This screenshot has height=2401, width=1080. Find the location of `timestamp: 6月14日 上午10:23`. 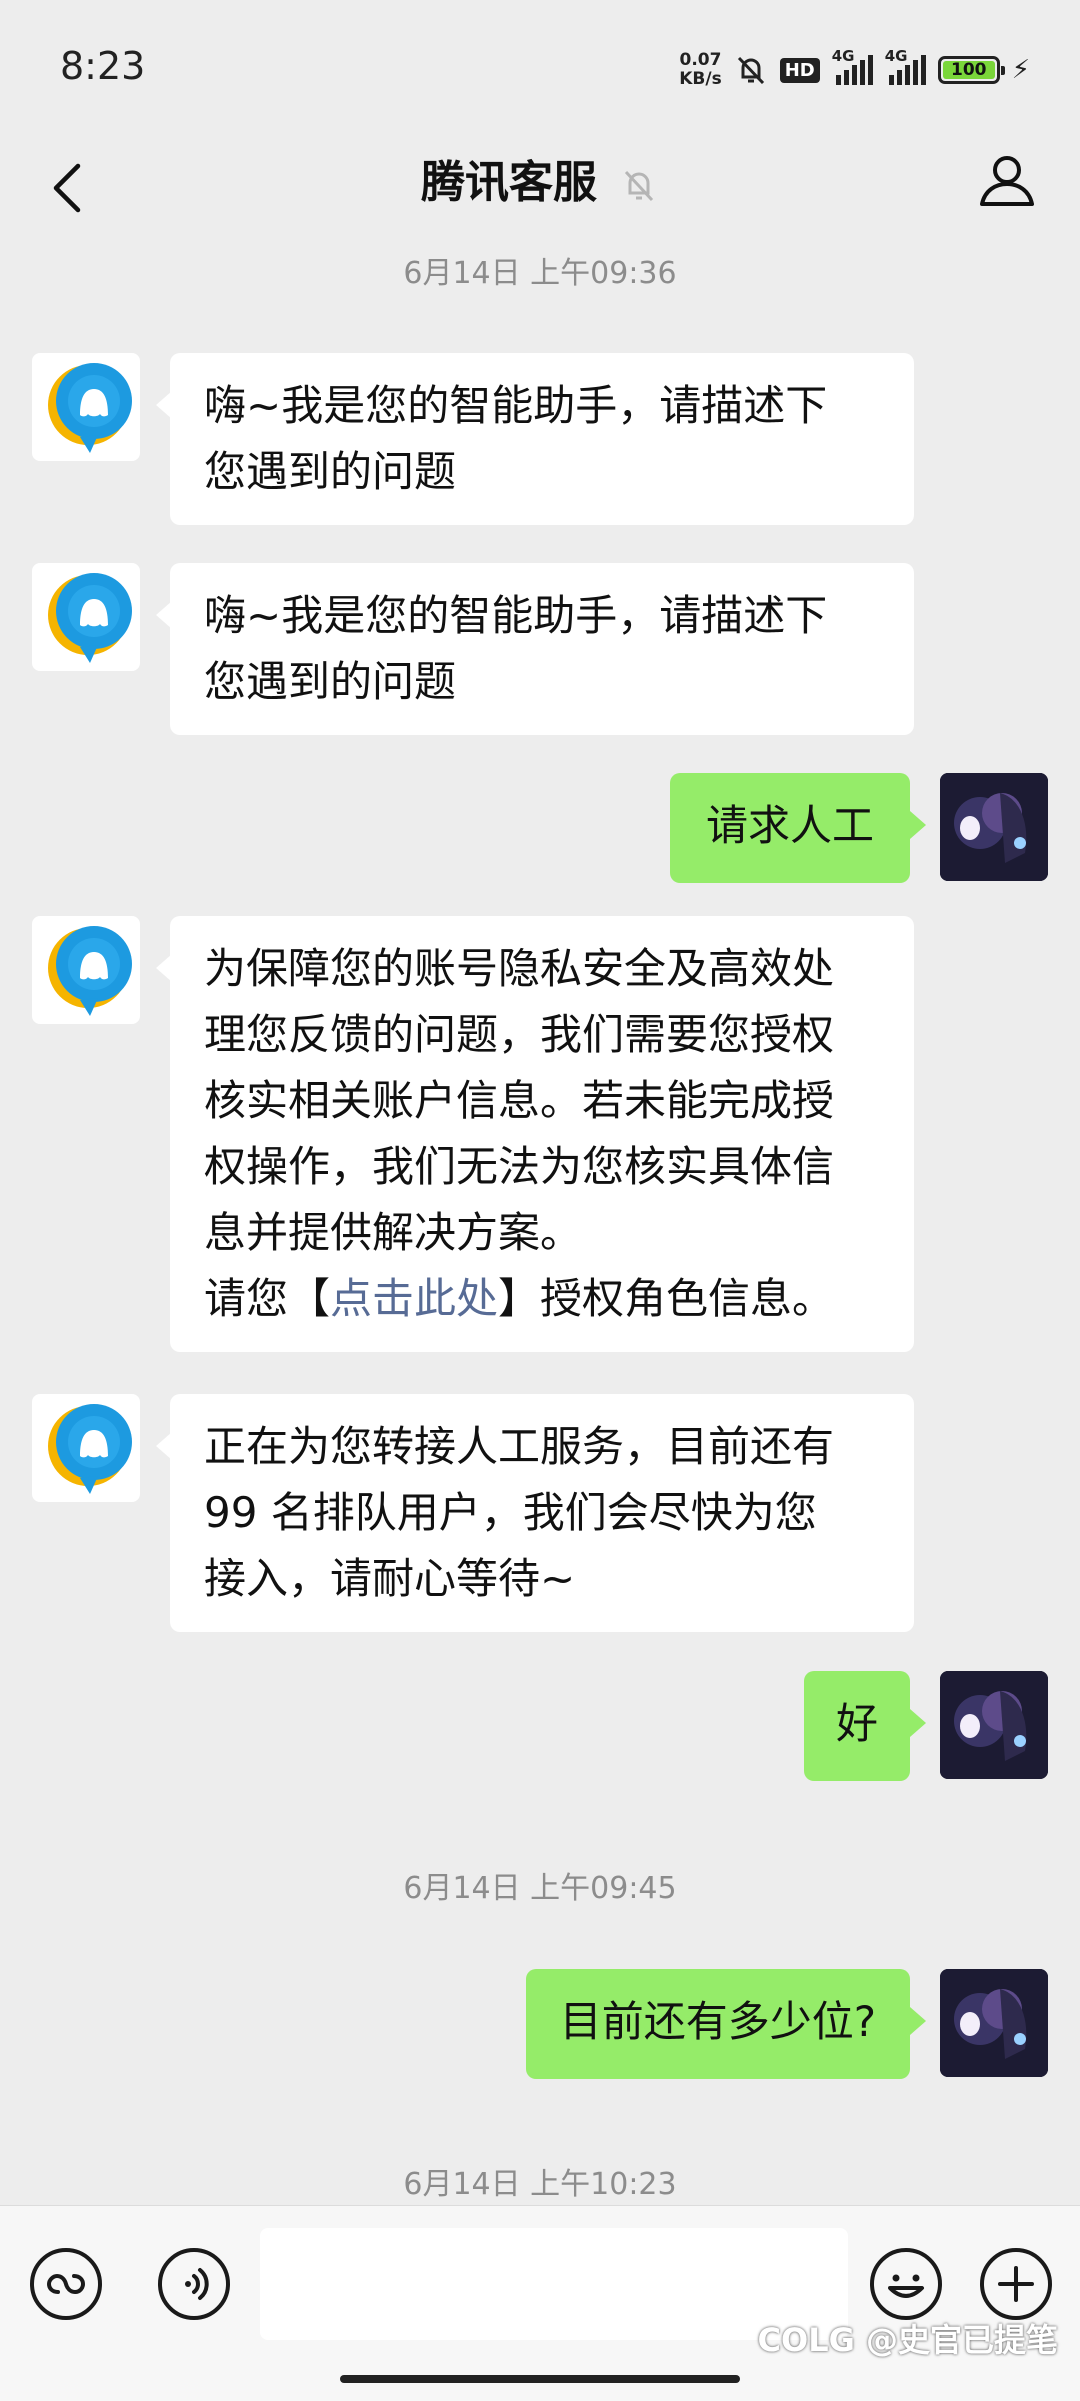

timestamp: 6月14日 上午10:23 is located at coordinates (540, 2184).